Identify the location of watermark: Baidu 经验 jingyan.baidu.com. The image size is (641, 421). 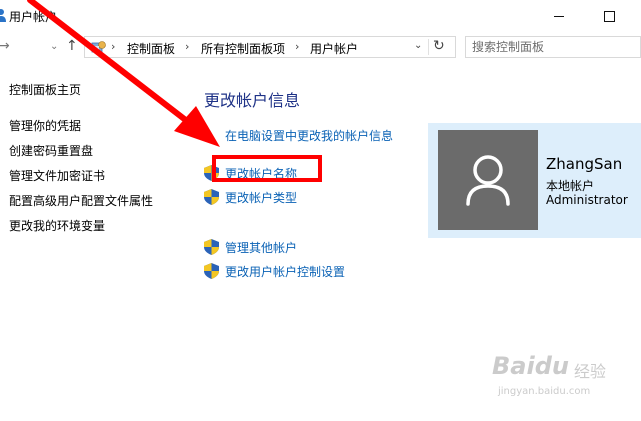
(558, 378).